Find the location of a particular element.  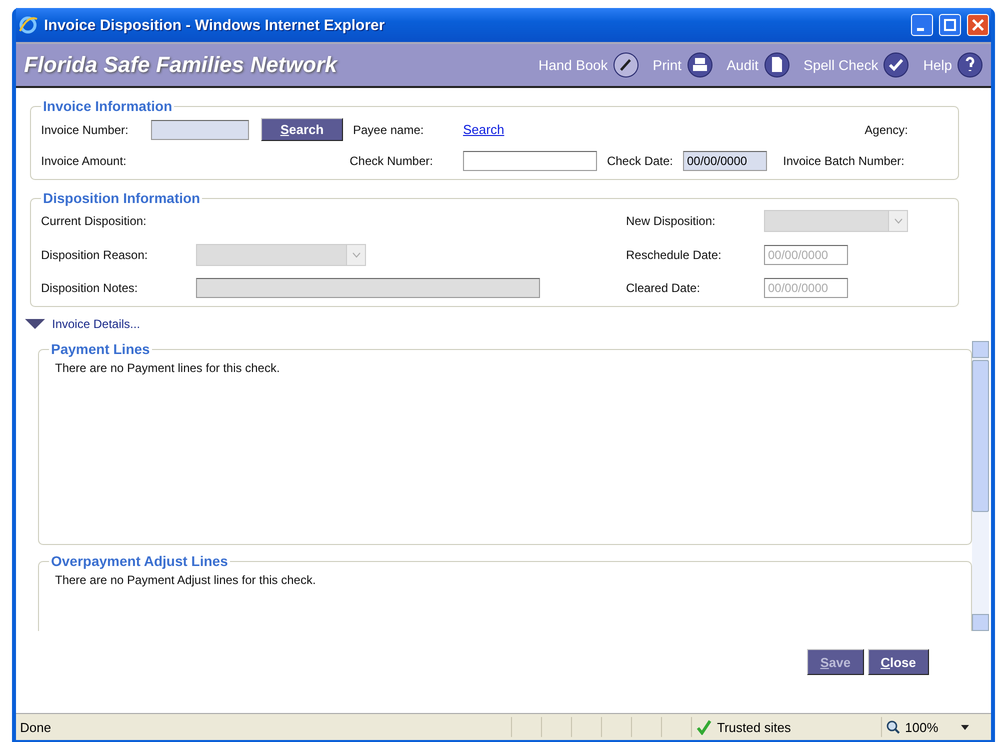

field-label: Reschedule Date: is located at coordinates (674, 255).